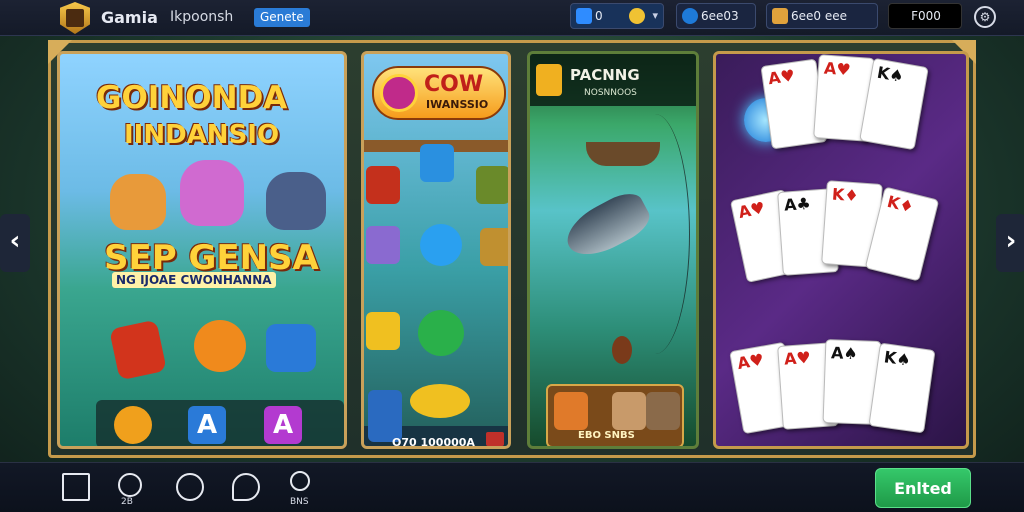  What do you see at coordinates (202, 17) in the screenshot?
I see `header-subtitle: Ikpoonsh` at bounding box center [202, 17].